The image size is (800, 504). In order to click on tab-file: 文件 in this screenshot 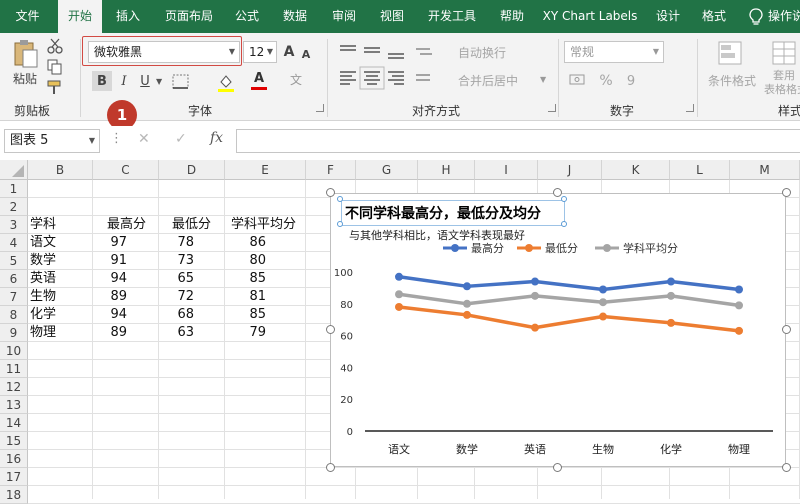, I will do `click(27, 16)`.